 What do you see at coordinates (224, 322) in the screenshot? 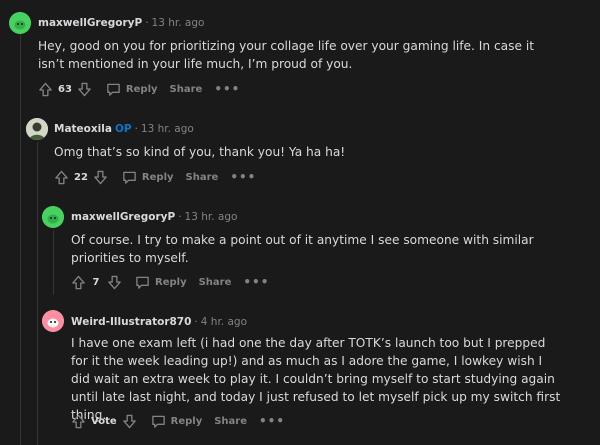
I see `timestamp: 4 hr. ago` at bounding box center [224, 322].